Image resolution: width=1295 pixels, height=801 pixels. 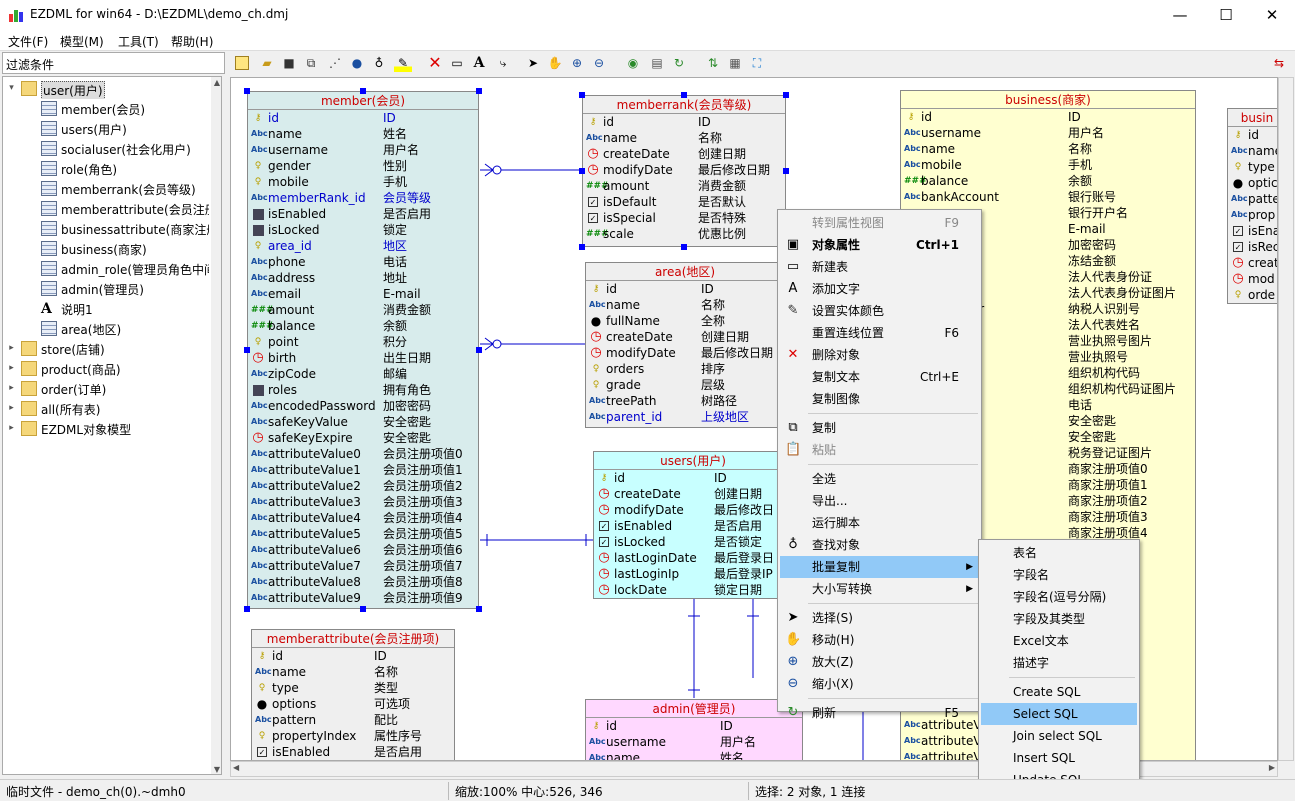 I want to click on field-row: ◷ mod, so click(x=1252, y=279).